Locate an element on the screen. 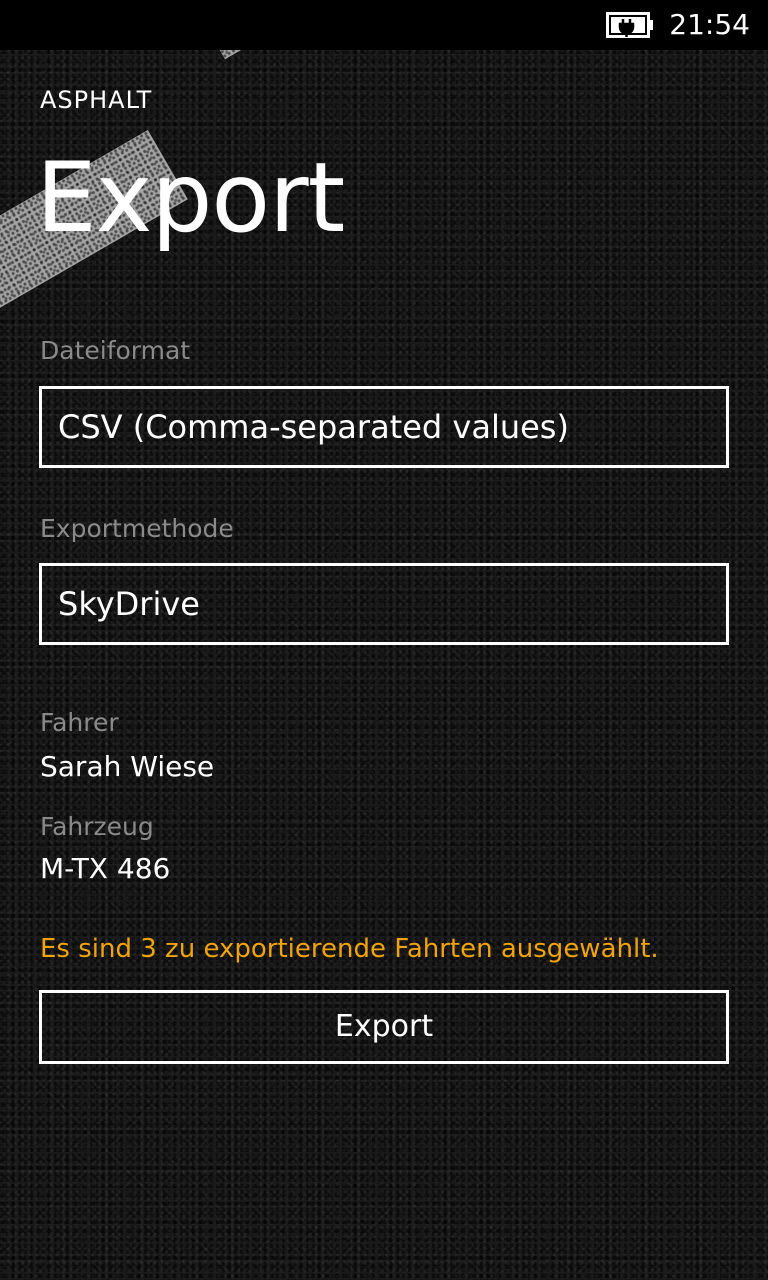  clock: 21:54 is located at coordinates (709, 24).